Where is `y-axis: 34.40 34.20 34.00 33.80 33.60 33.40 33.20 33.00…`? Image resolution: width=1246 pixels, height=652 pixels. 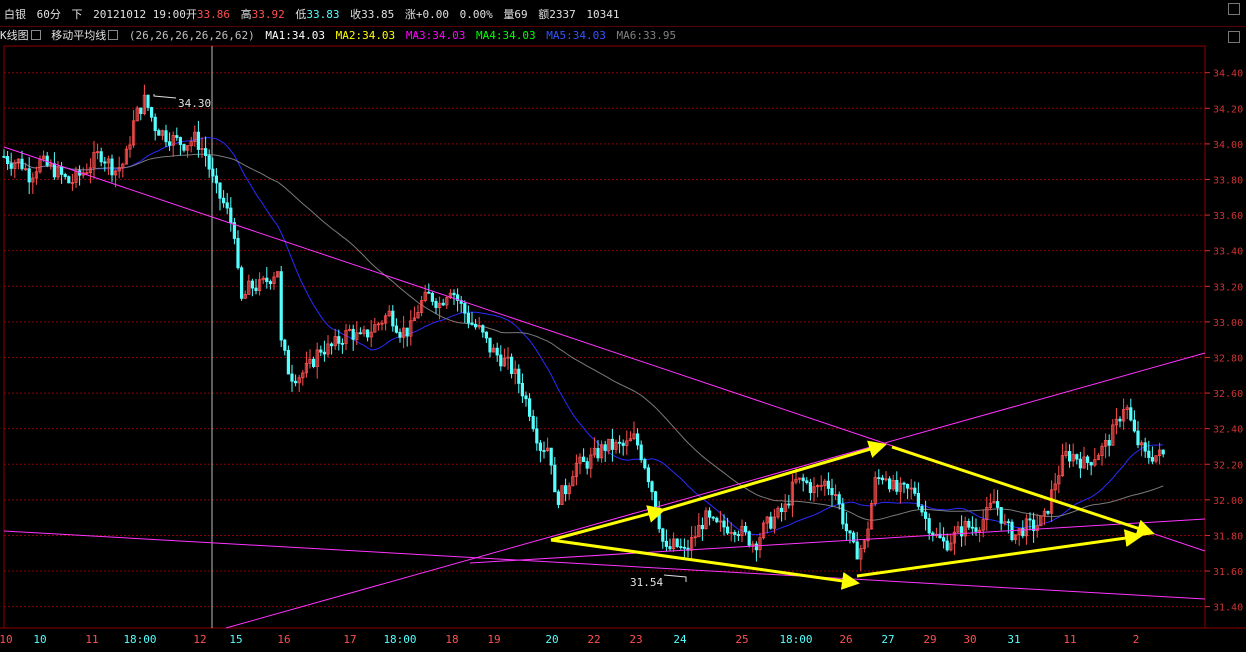
y-axis: 34.40 34.20 34.00 33.80 33.60 33.40 33.20 33.00… is located at coordinates (1224, 341).